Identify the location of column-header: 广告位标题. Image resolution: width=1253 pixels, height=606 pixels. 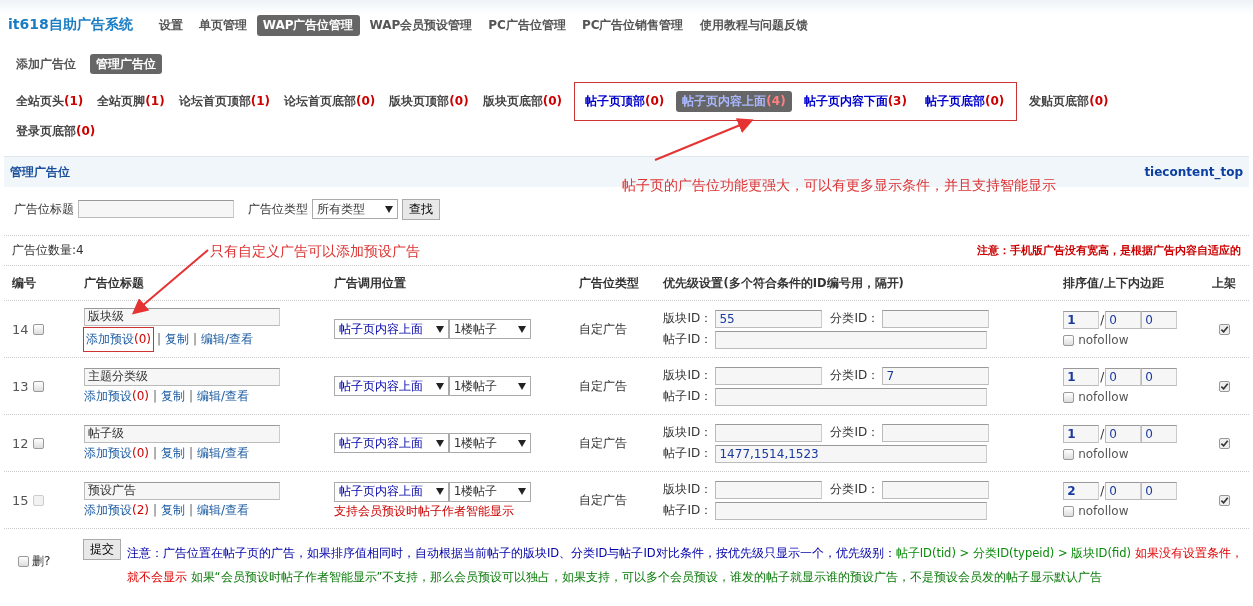
(113, 283).